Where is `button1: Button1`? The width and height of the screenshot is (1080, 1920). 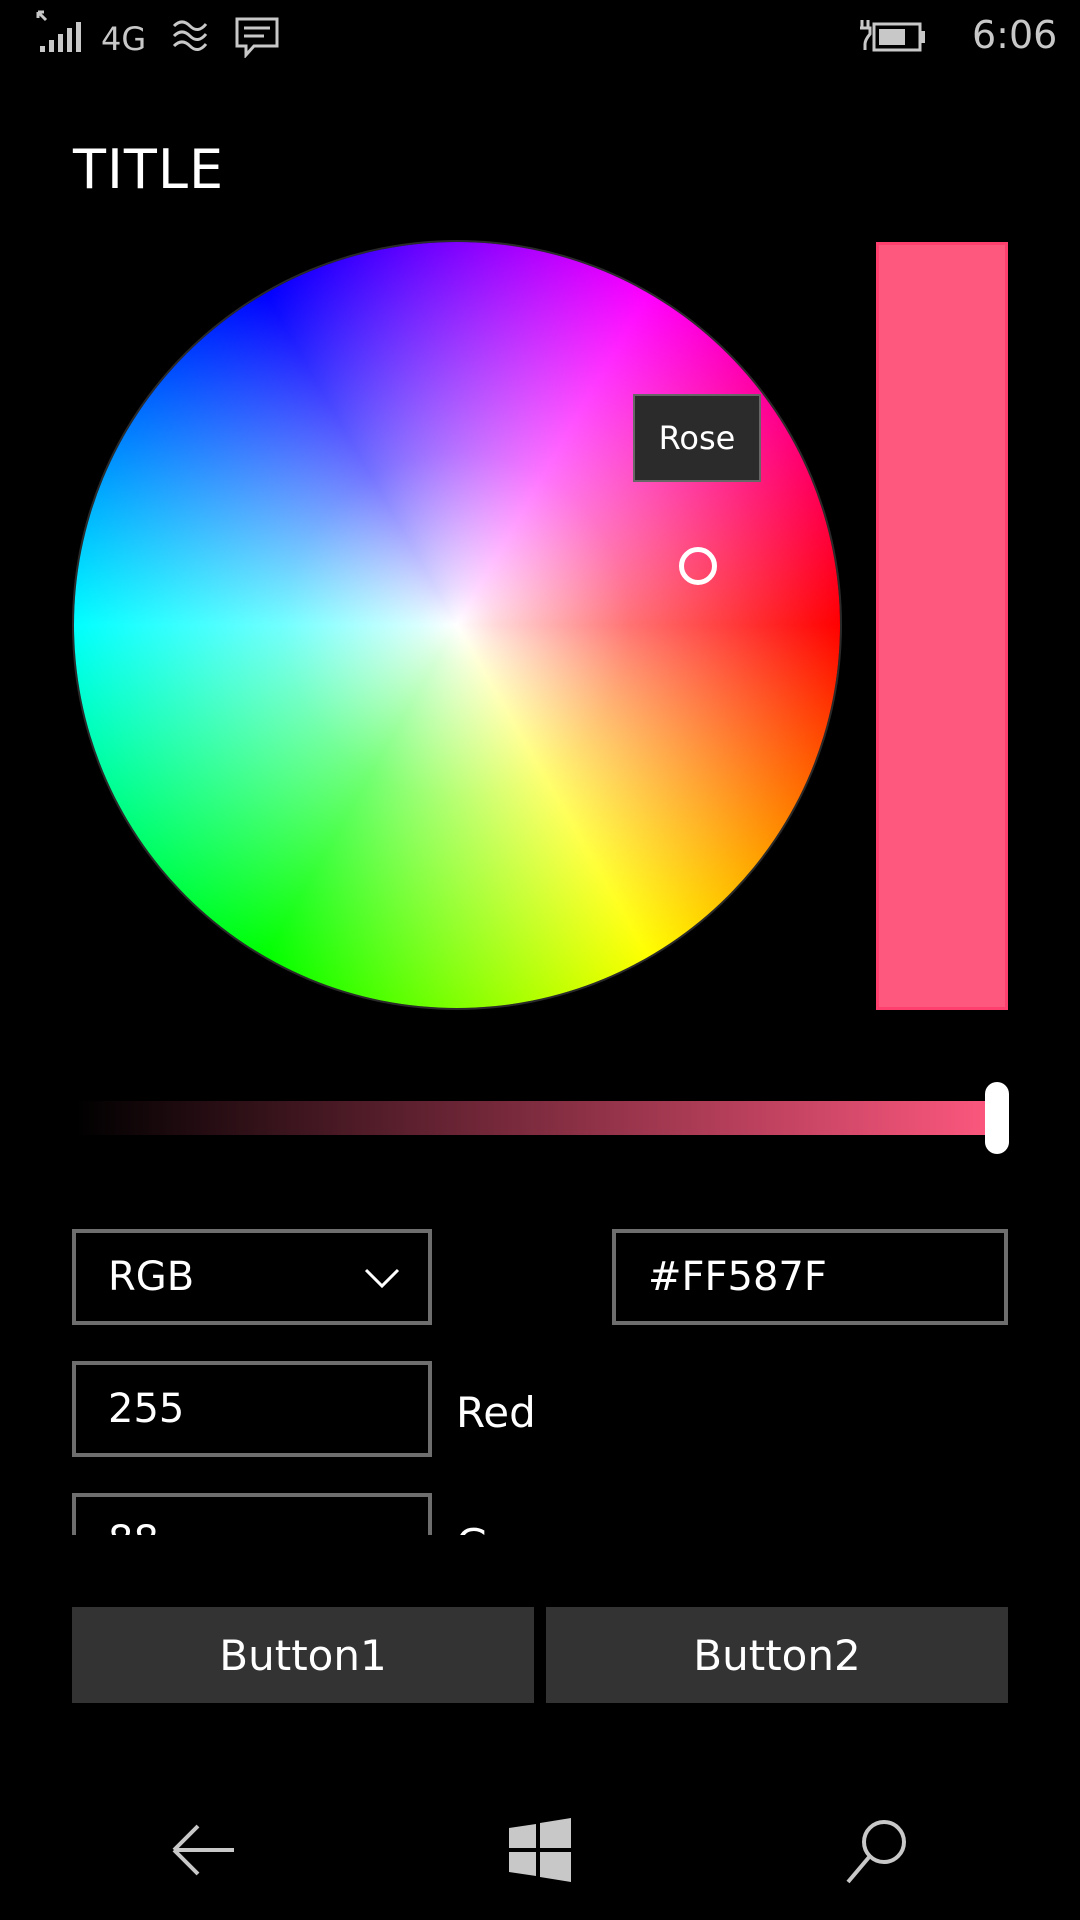 button1: Button1 is located at coordinates (303, 1655).